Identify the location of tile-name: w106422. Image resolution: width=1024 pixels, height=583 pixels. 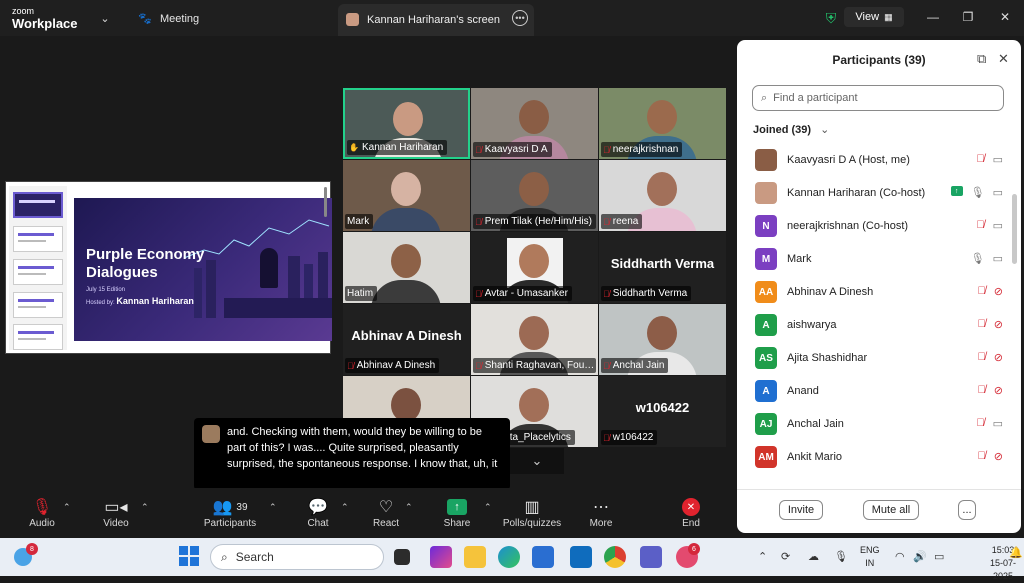
(633, 437).